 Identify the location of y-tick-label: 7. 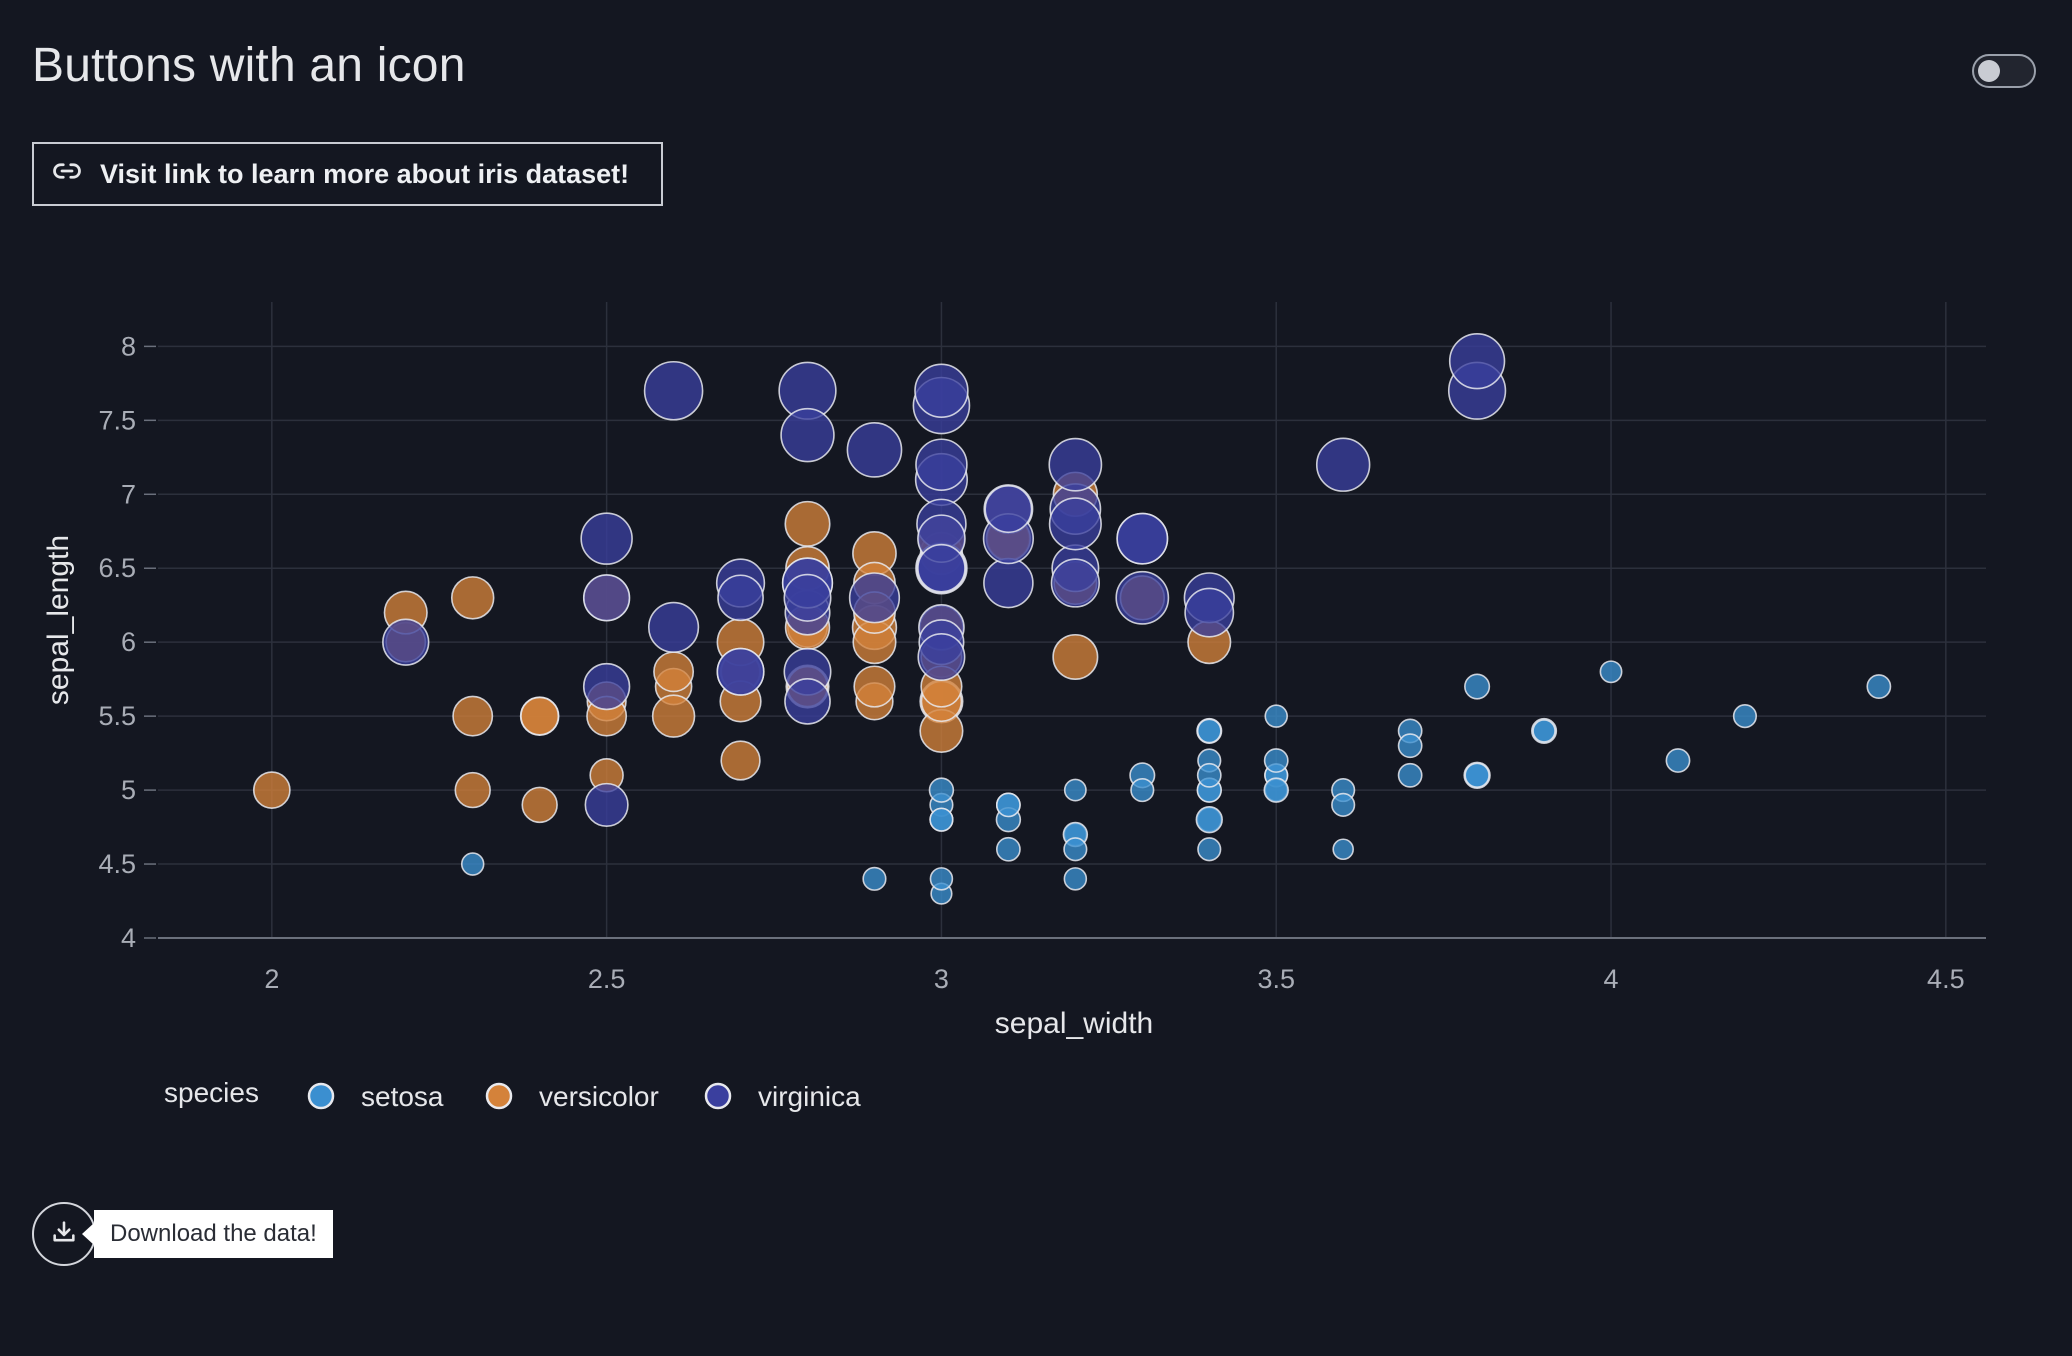
(128, 494).